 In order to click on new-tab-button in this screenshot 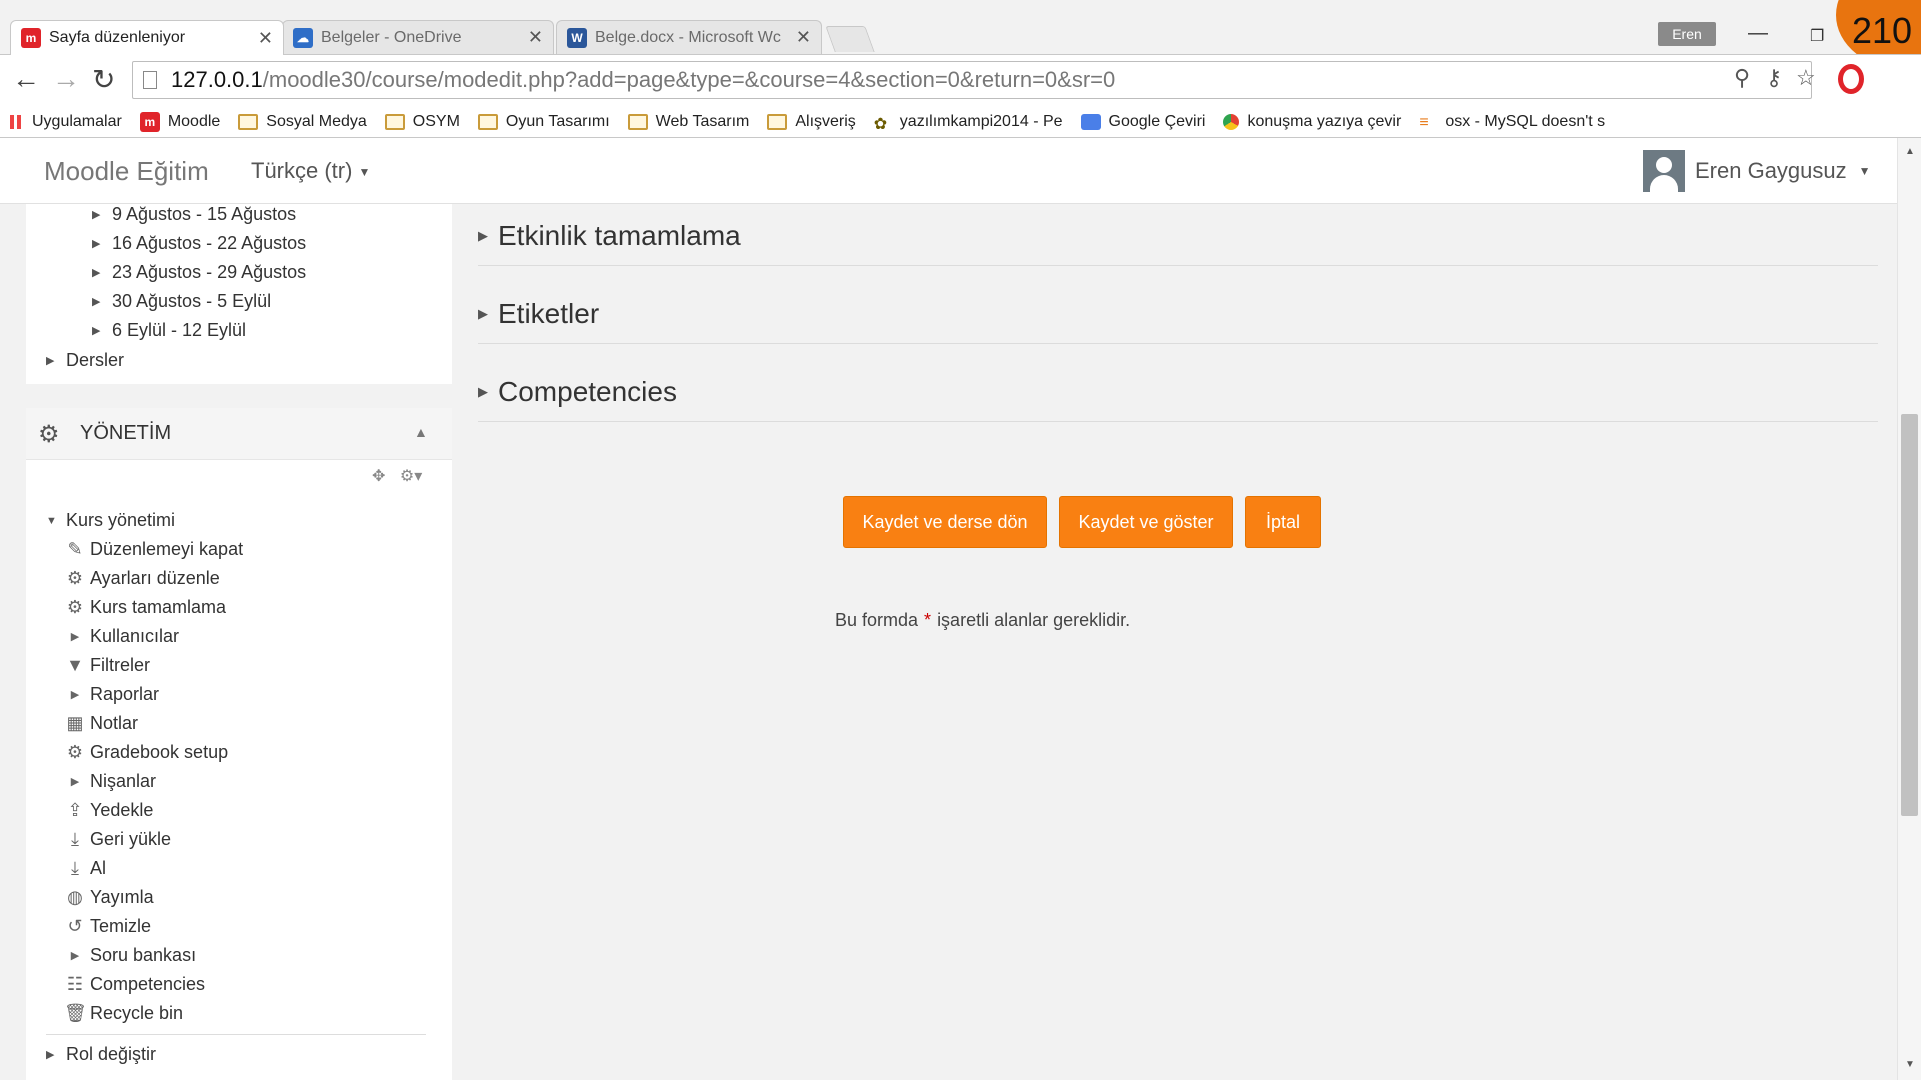, I will do `click(850, 39)`.